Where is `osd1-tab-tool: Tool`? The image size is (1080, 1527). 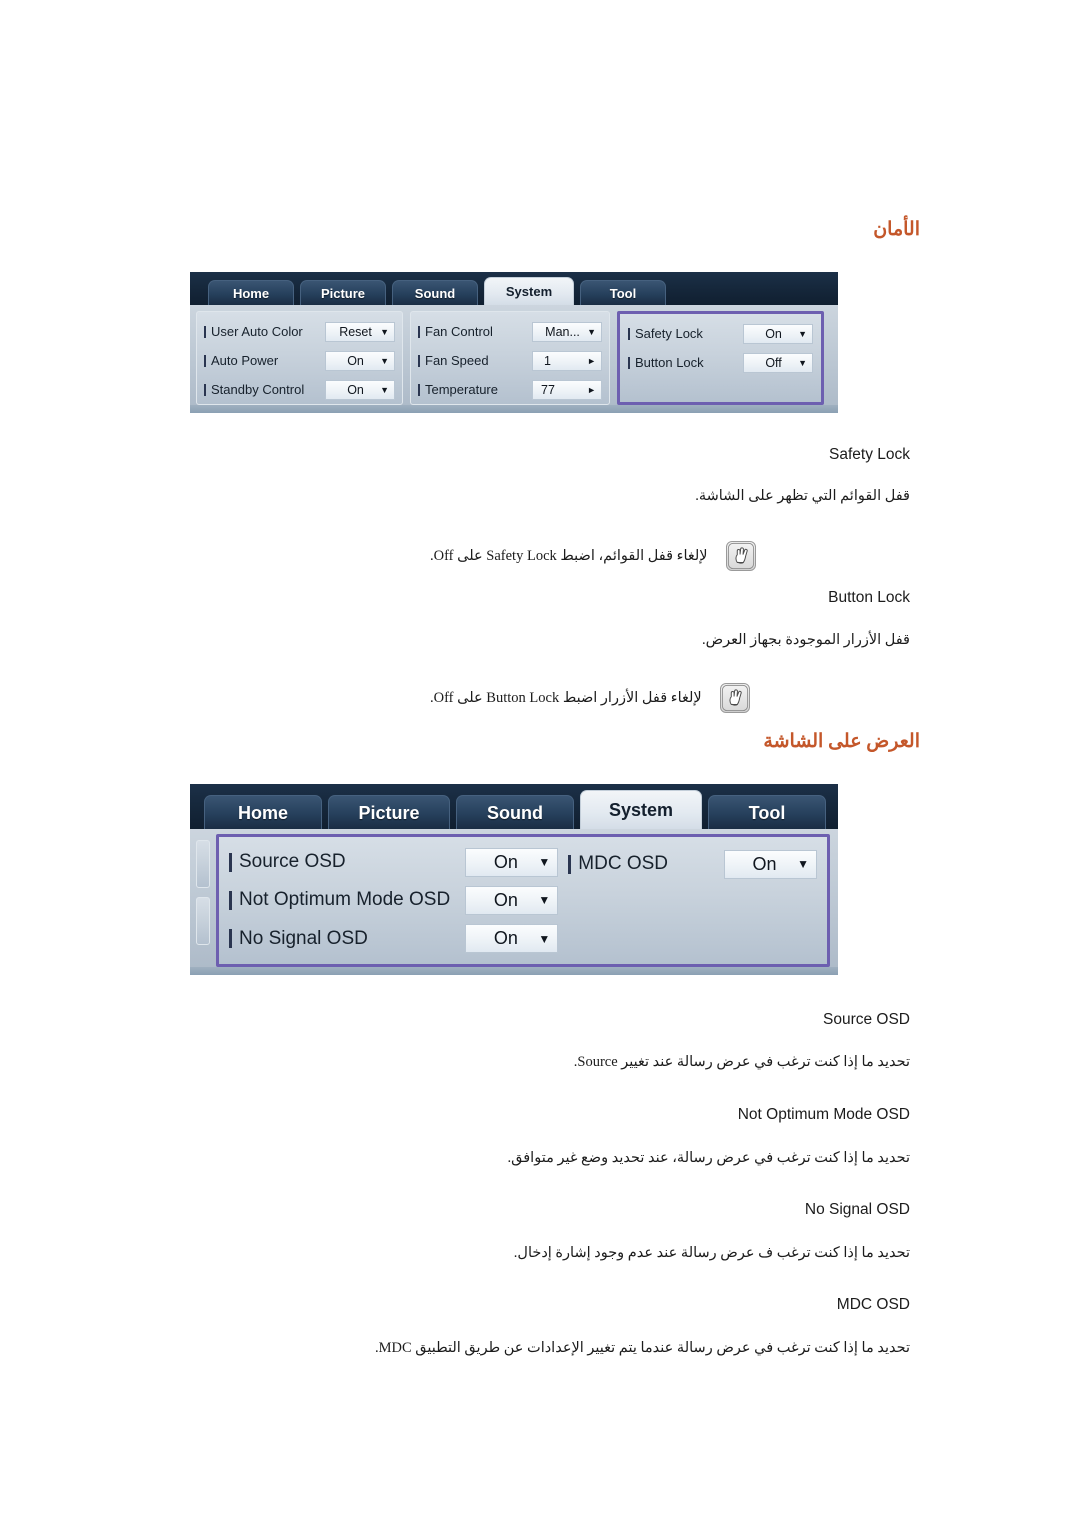 osd1-tab-tool: Tool is located at coordinates (623, 292).